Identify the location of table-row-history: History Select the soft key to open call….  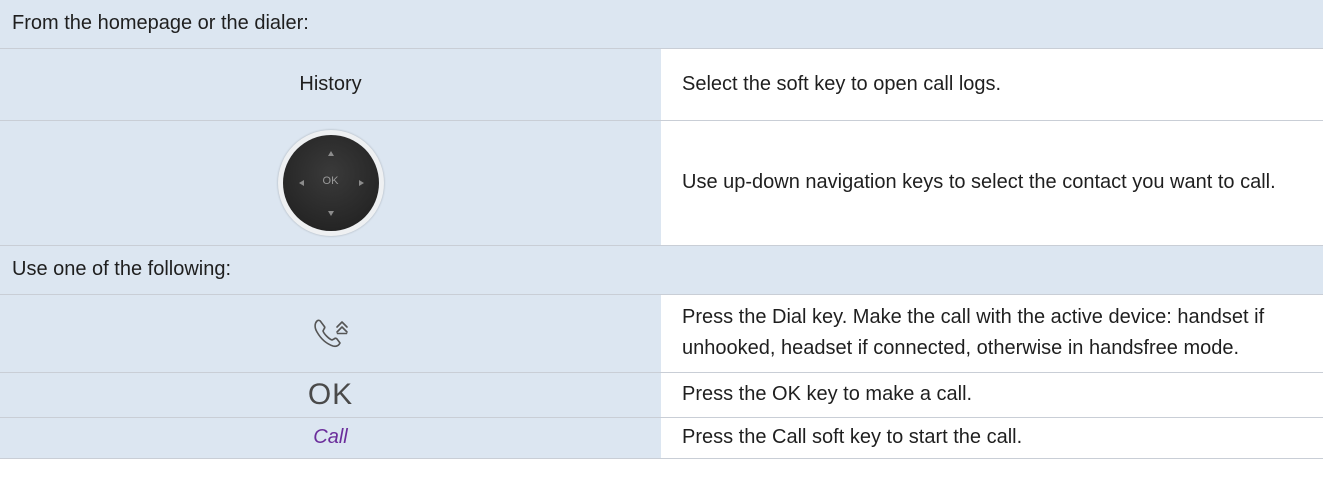
(661, 84).